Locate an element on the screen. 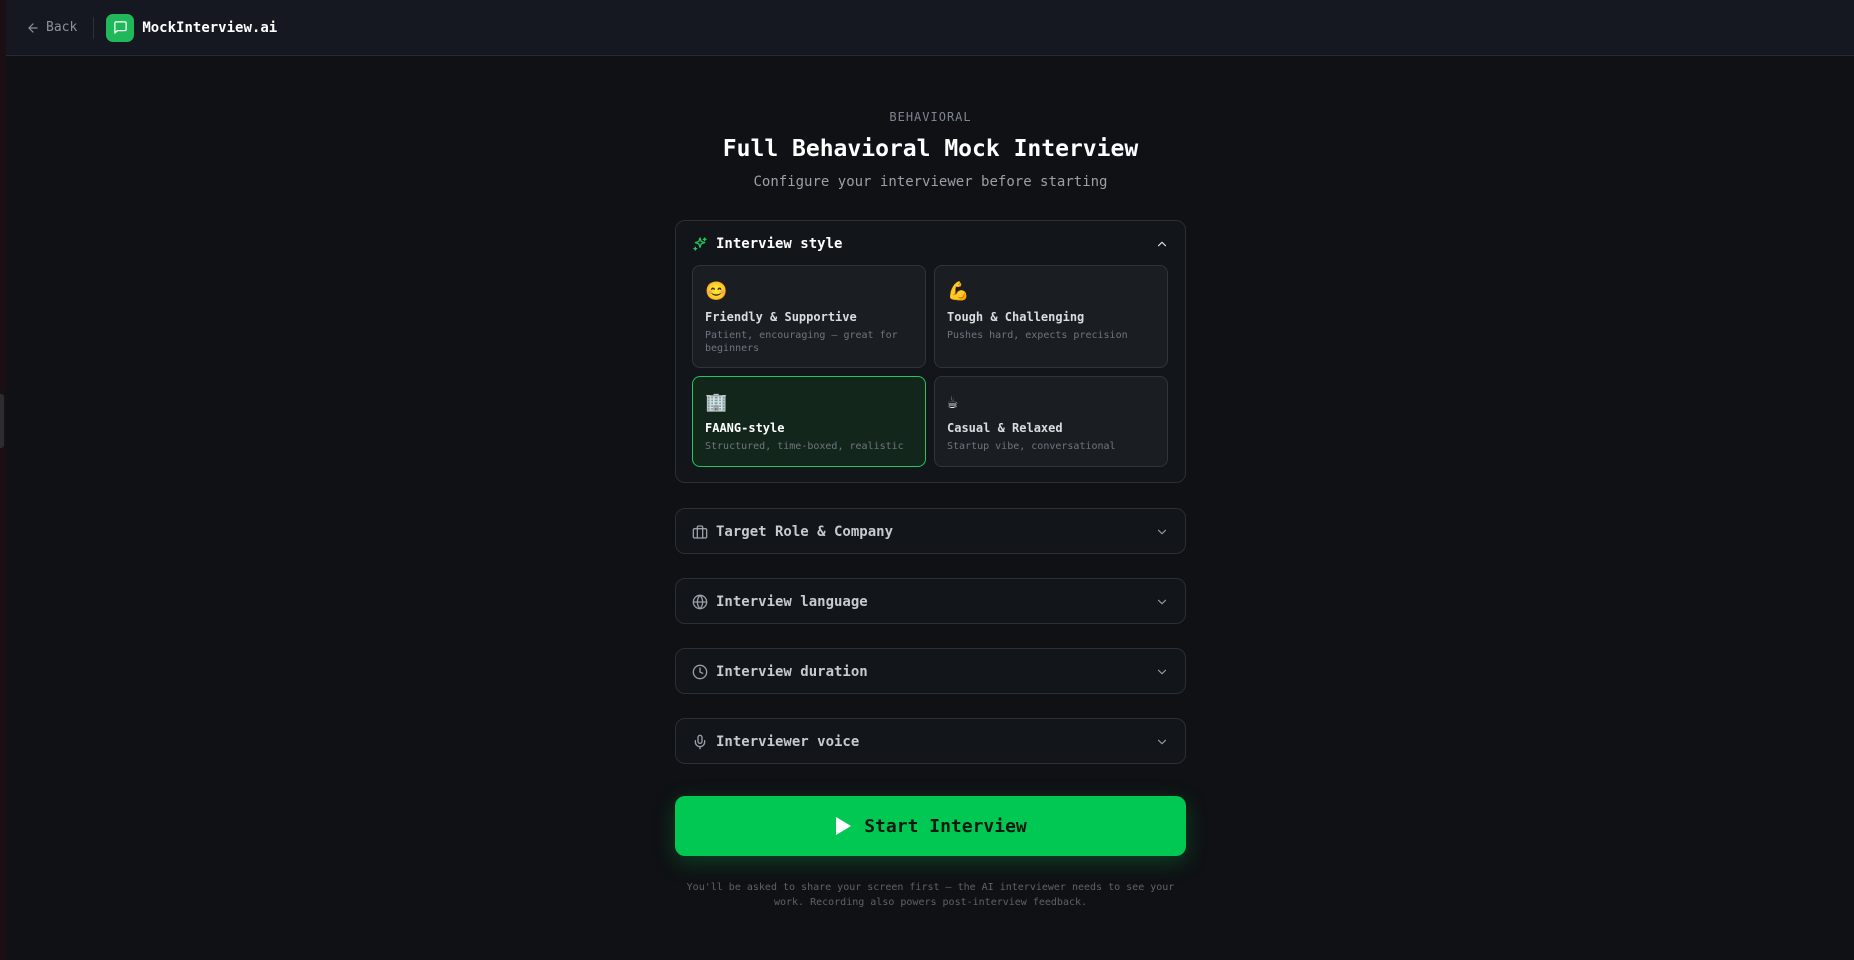  page-title: Full Behavioral Mock Interview is located at coordinates (930, 149).